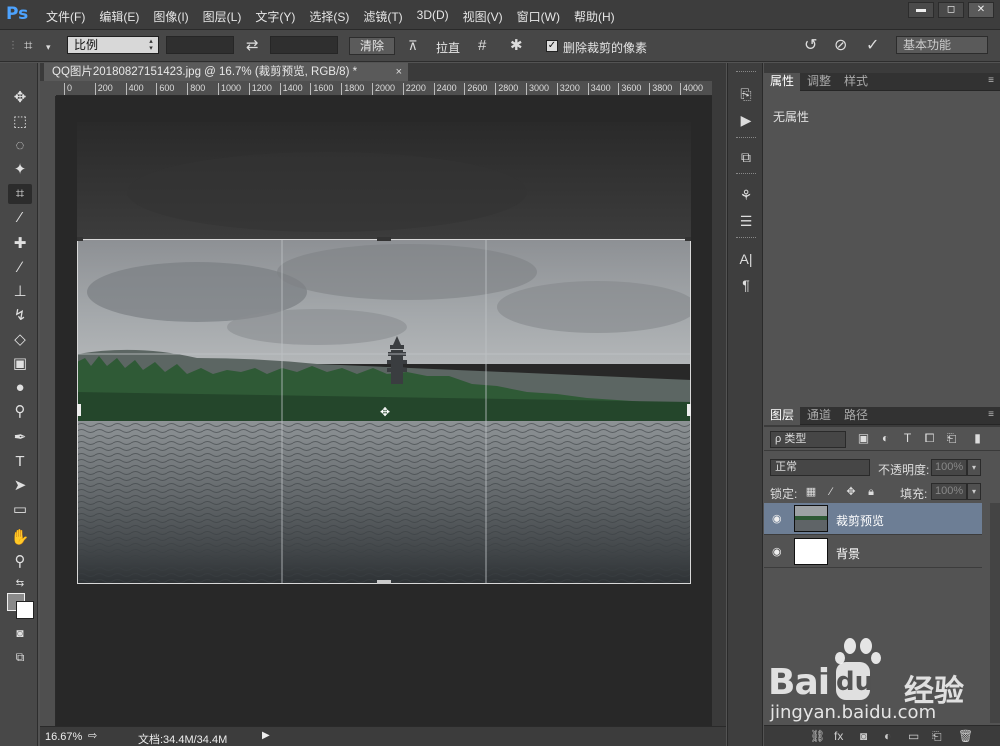 Image resolution: width=1000 pixels, height=746 pixels. Describe the element at coordinates (20, 268) in the screenshot. I see `brush-tool-icon: ∕` at that location.